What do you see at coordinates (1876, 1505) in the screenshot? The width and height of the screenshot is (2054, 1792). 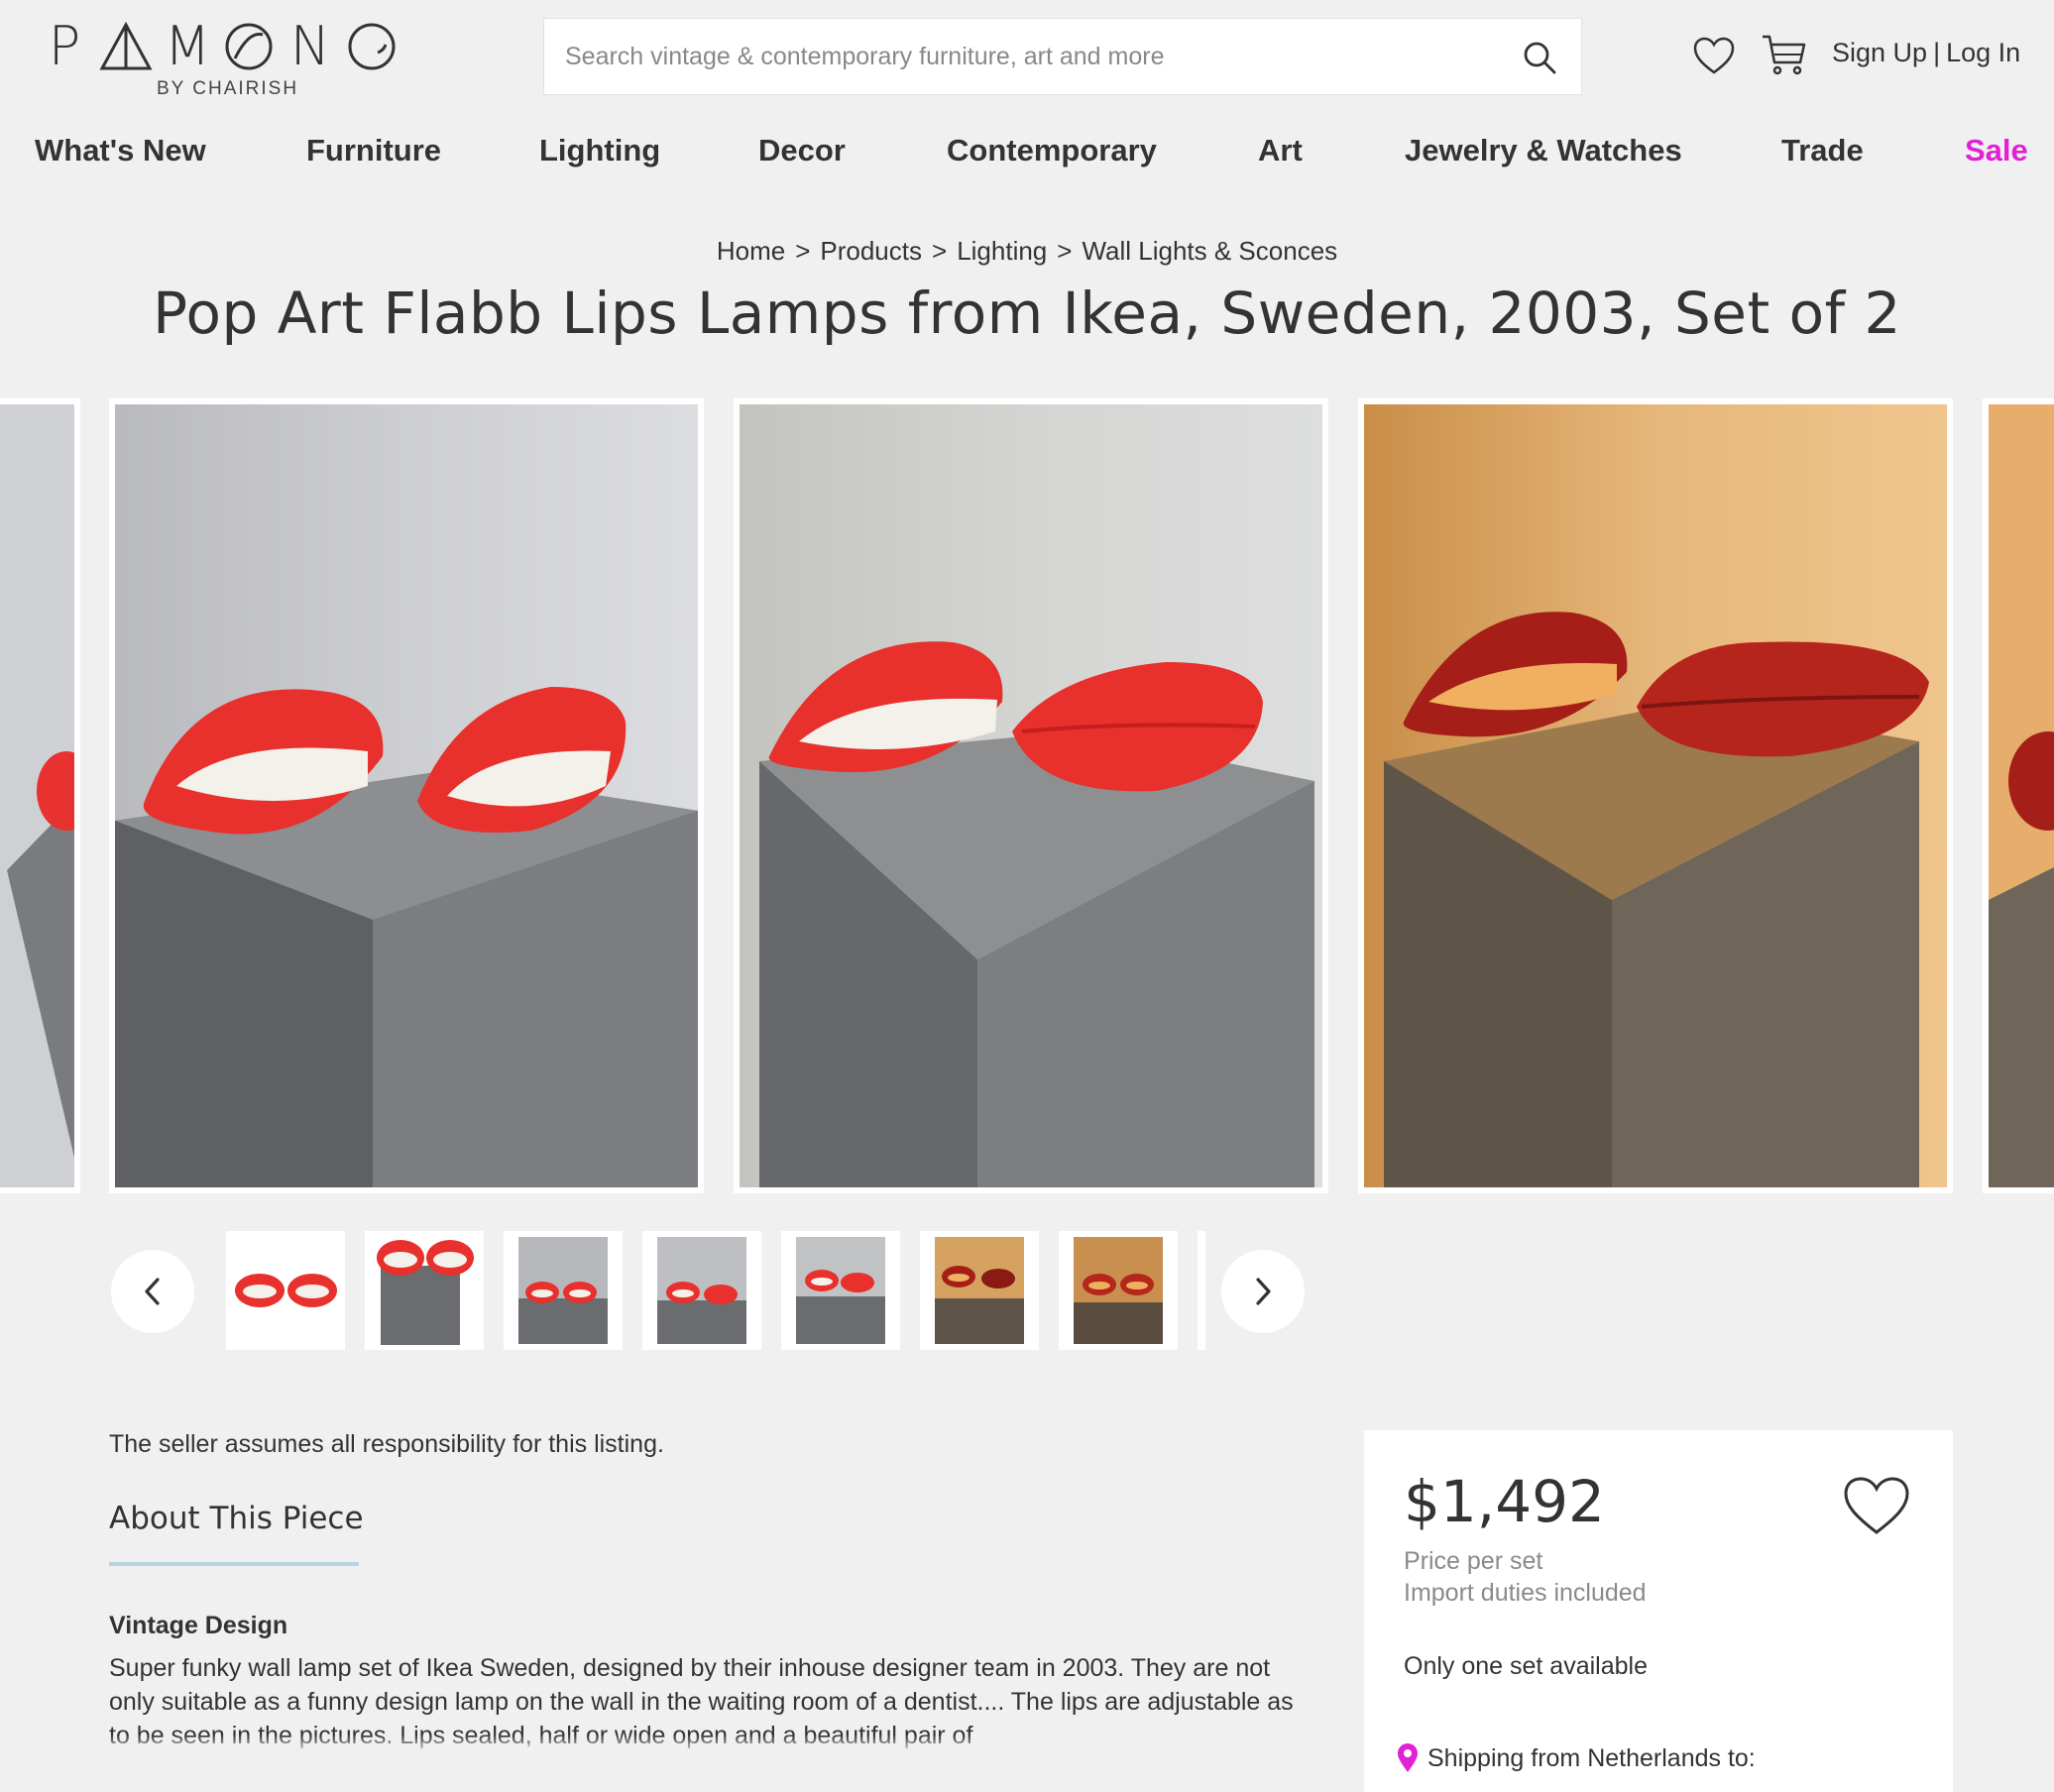 I see `favorite-heart-icon` at bounding box center [1876, 1505].